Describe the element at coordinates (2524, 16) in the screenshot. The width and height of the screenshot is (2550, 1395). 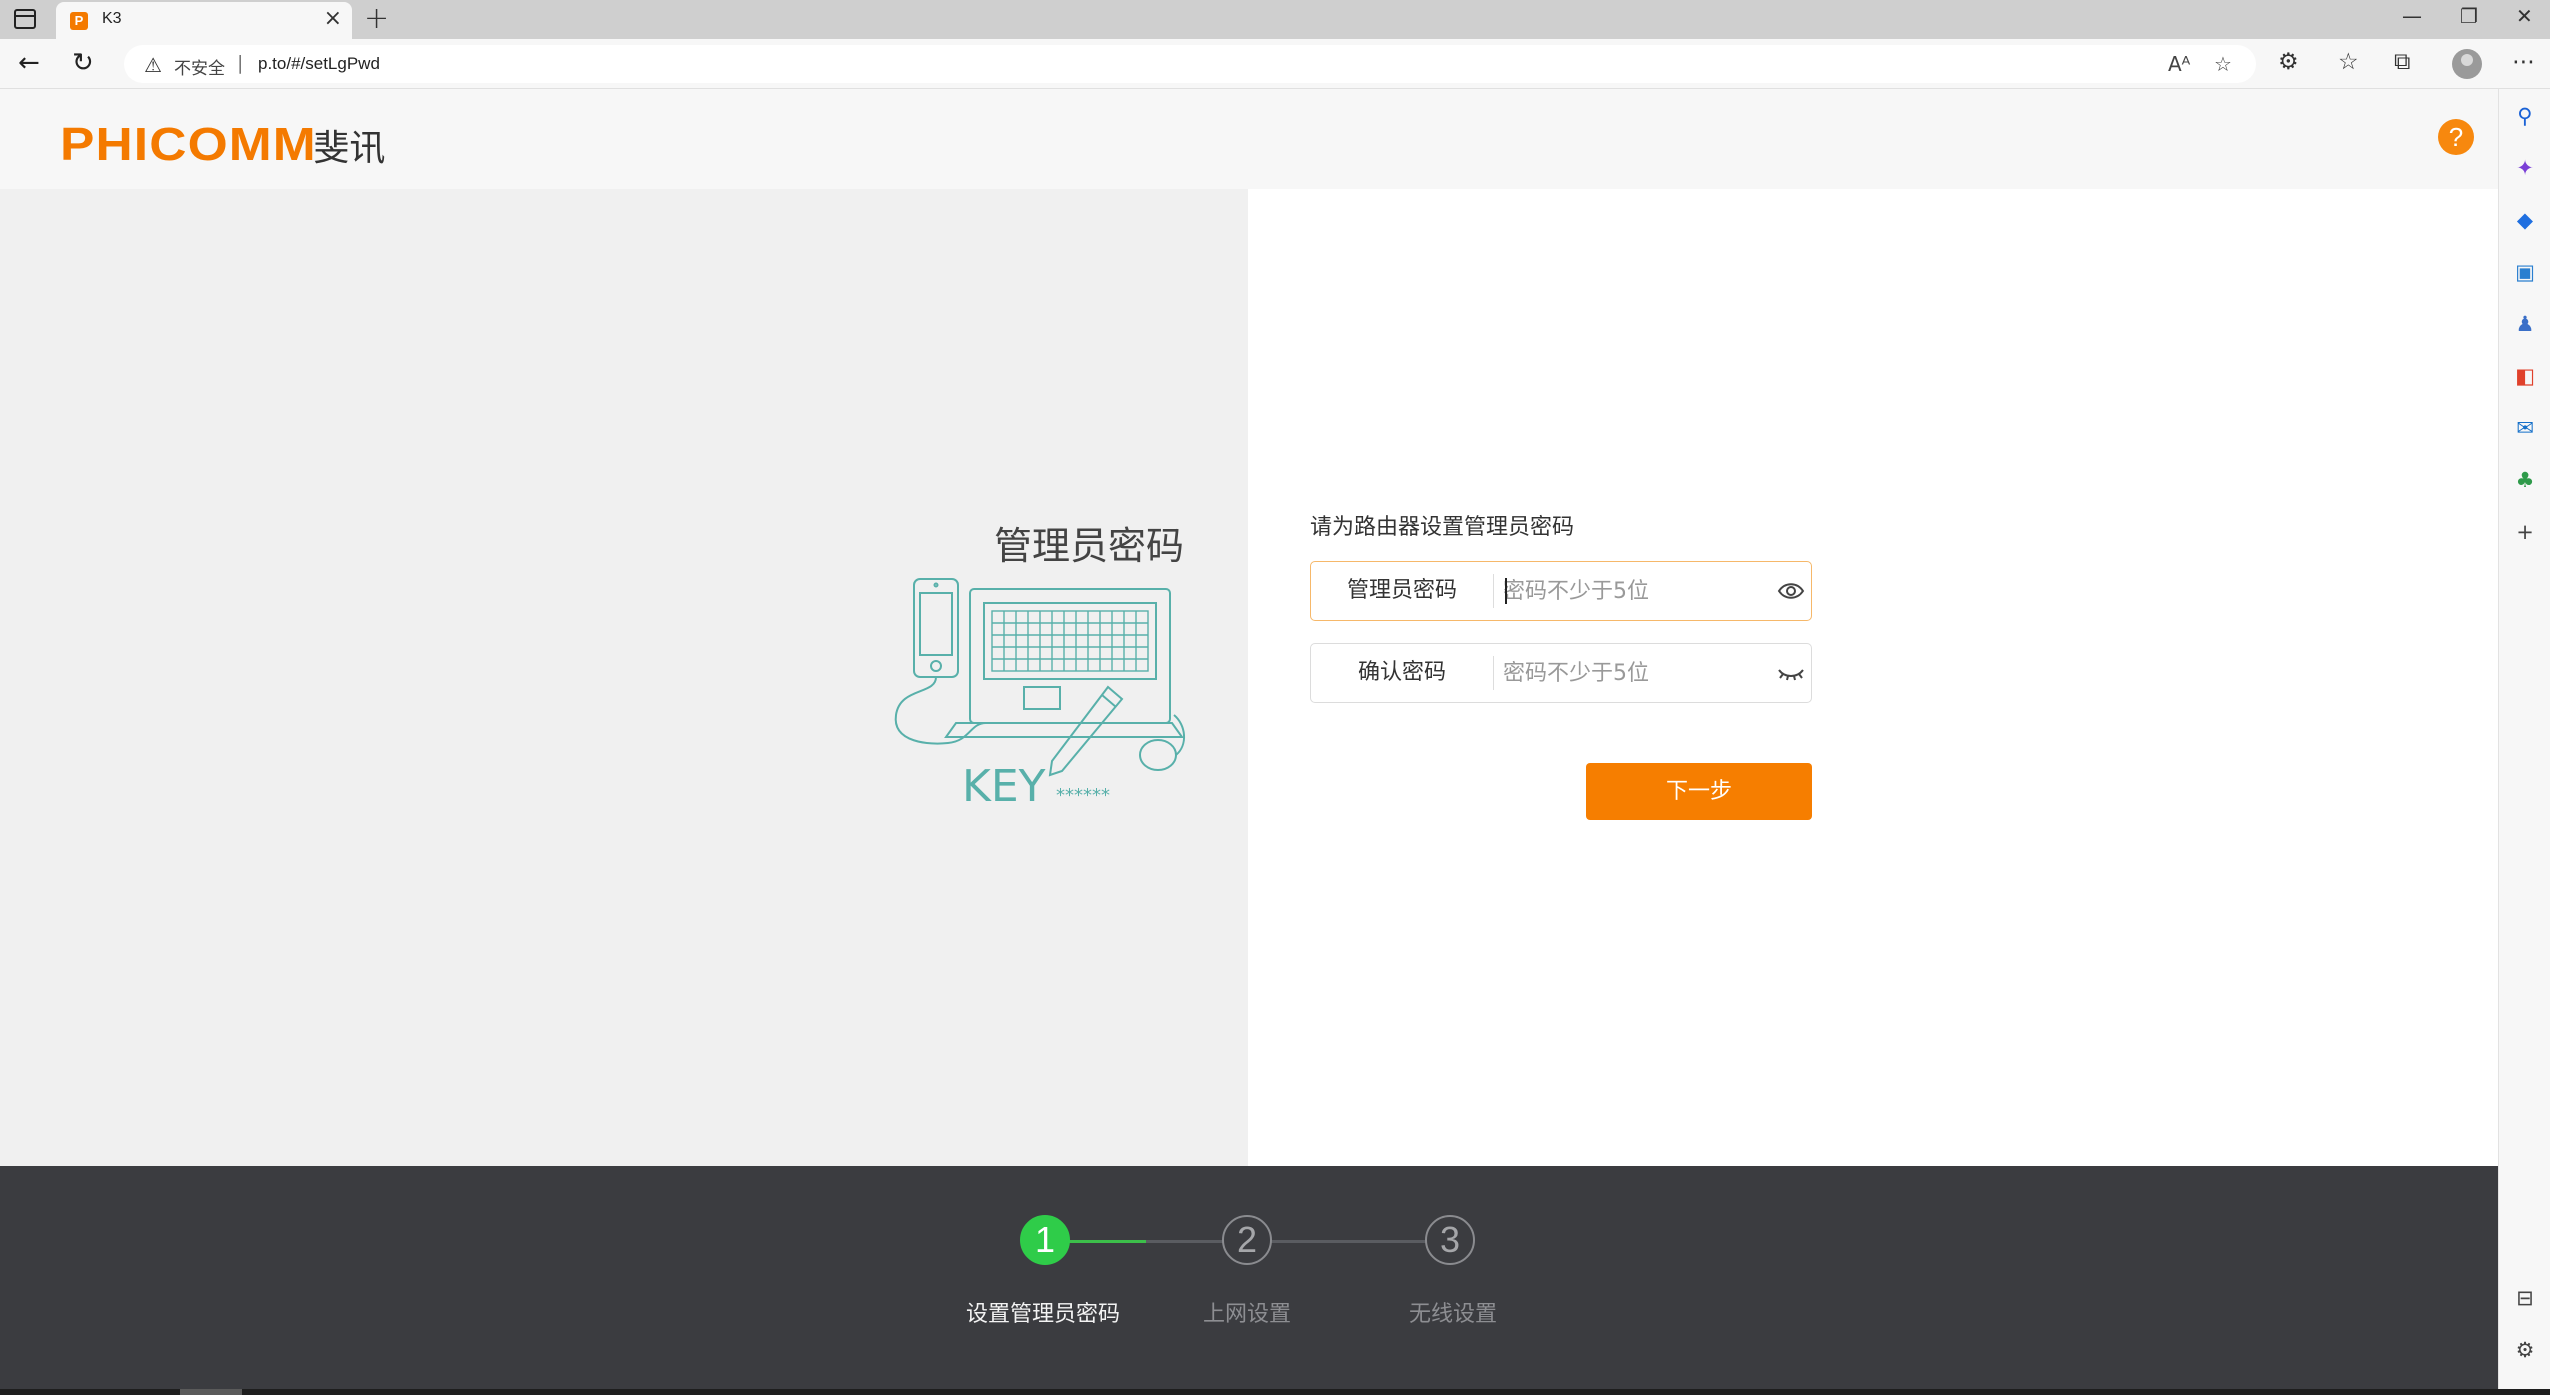
I see `window-close-icon: ✕` at that location.